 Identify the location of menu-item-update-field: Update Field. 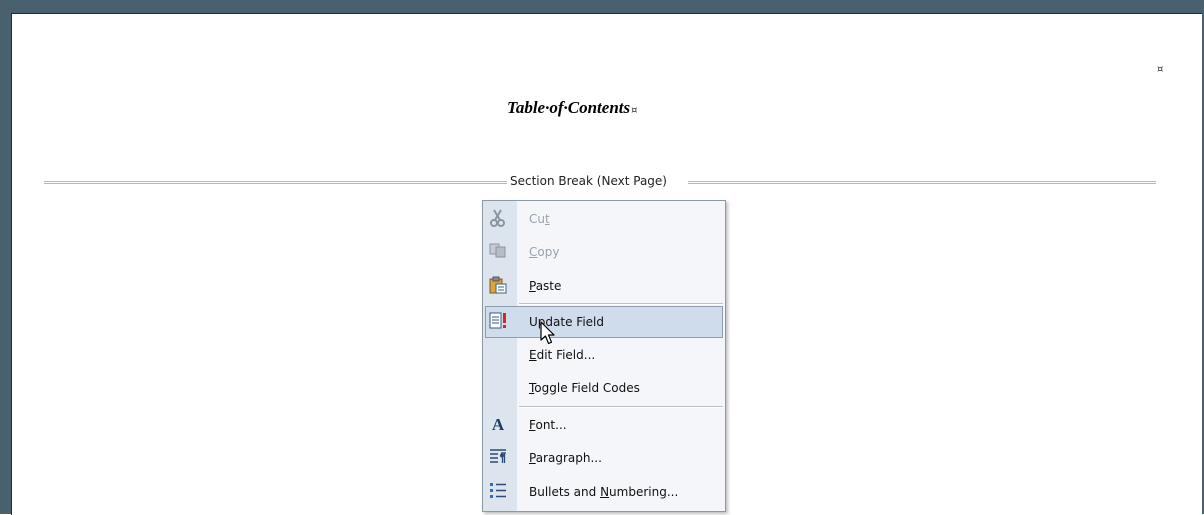
(604, 322).